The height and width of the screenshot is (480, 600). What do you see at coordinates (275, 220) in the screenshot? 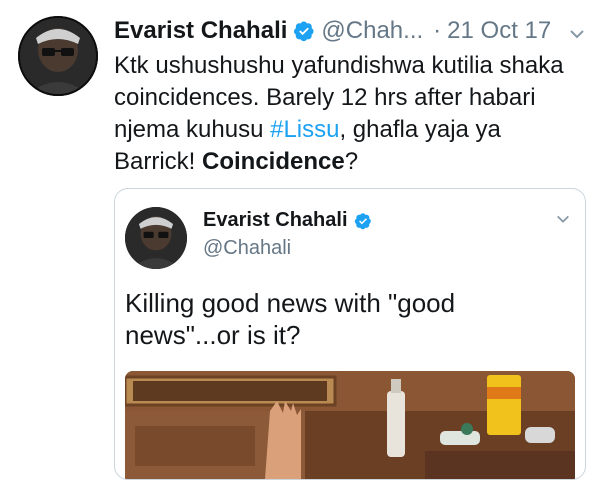
I see `quoted-author-name: Evarist Chahali` at bounding box center [275, 220].